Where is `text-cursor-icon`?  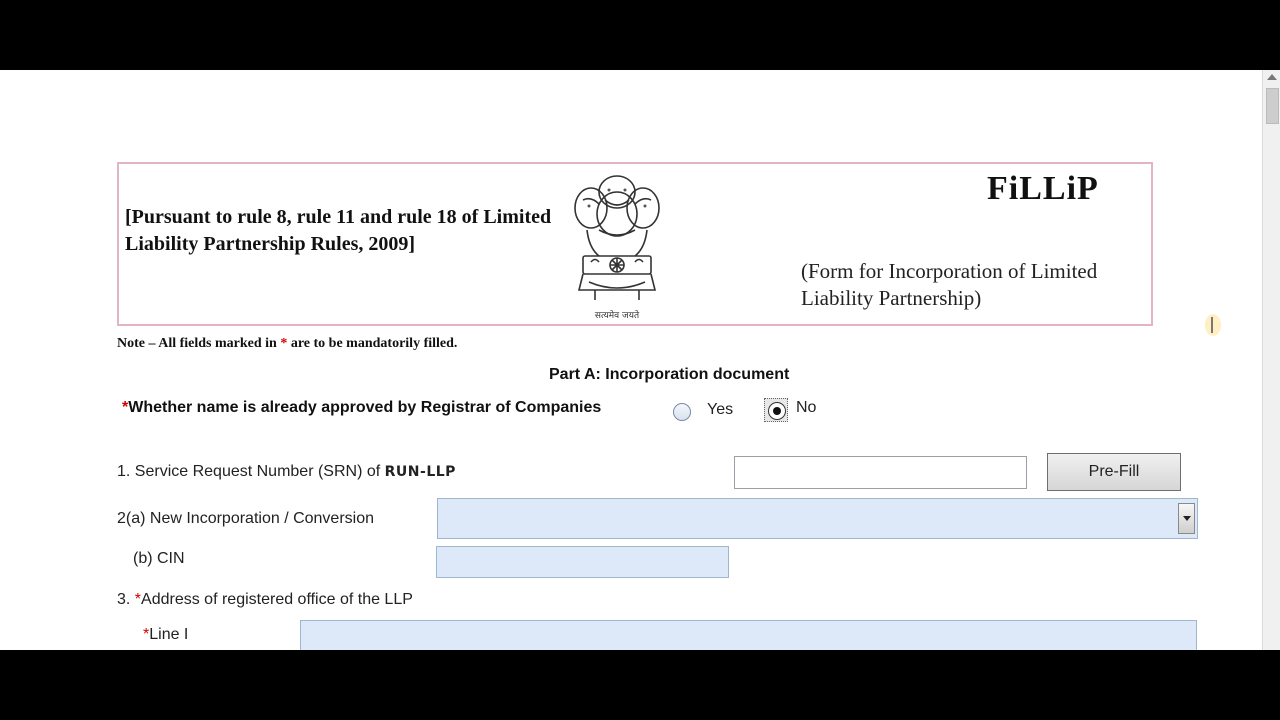 text-cursor-icon is located at coordinates (1213, 325).